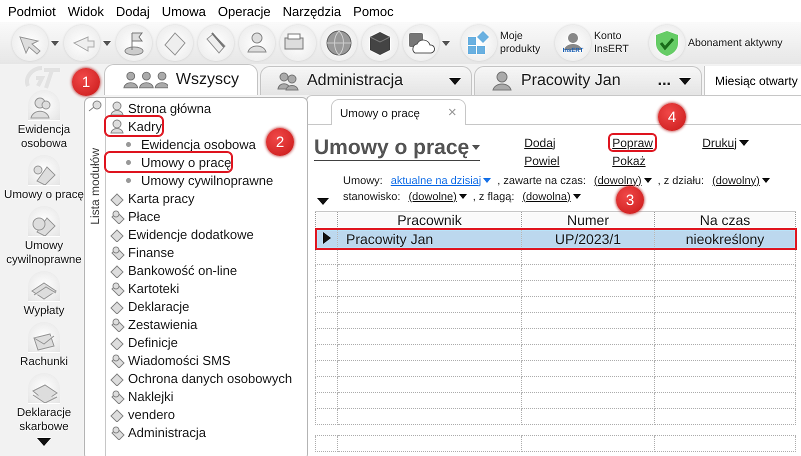  Describe the element at coordinates (148, 306) in the screenshot. I see `module-item: Deklaracje` at that location.